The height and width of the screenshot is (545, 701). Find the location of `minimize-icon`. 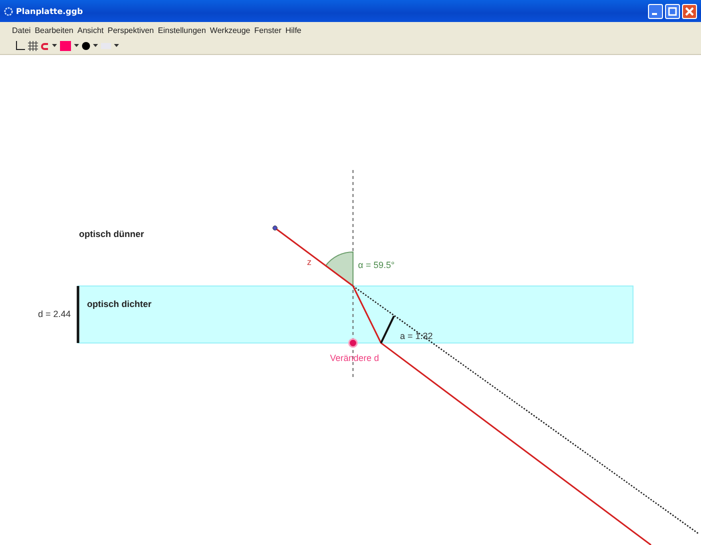

minimize-icon is located at coordinates (654, 14).